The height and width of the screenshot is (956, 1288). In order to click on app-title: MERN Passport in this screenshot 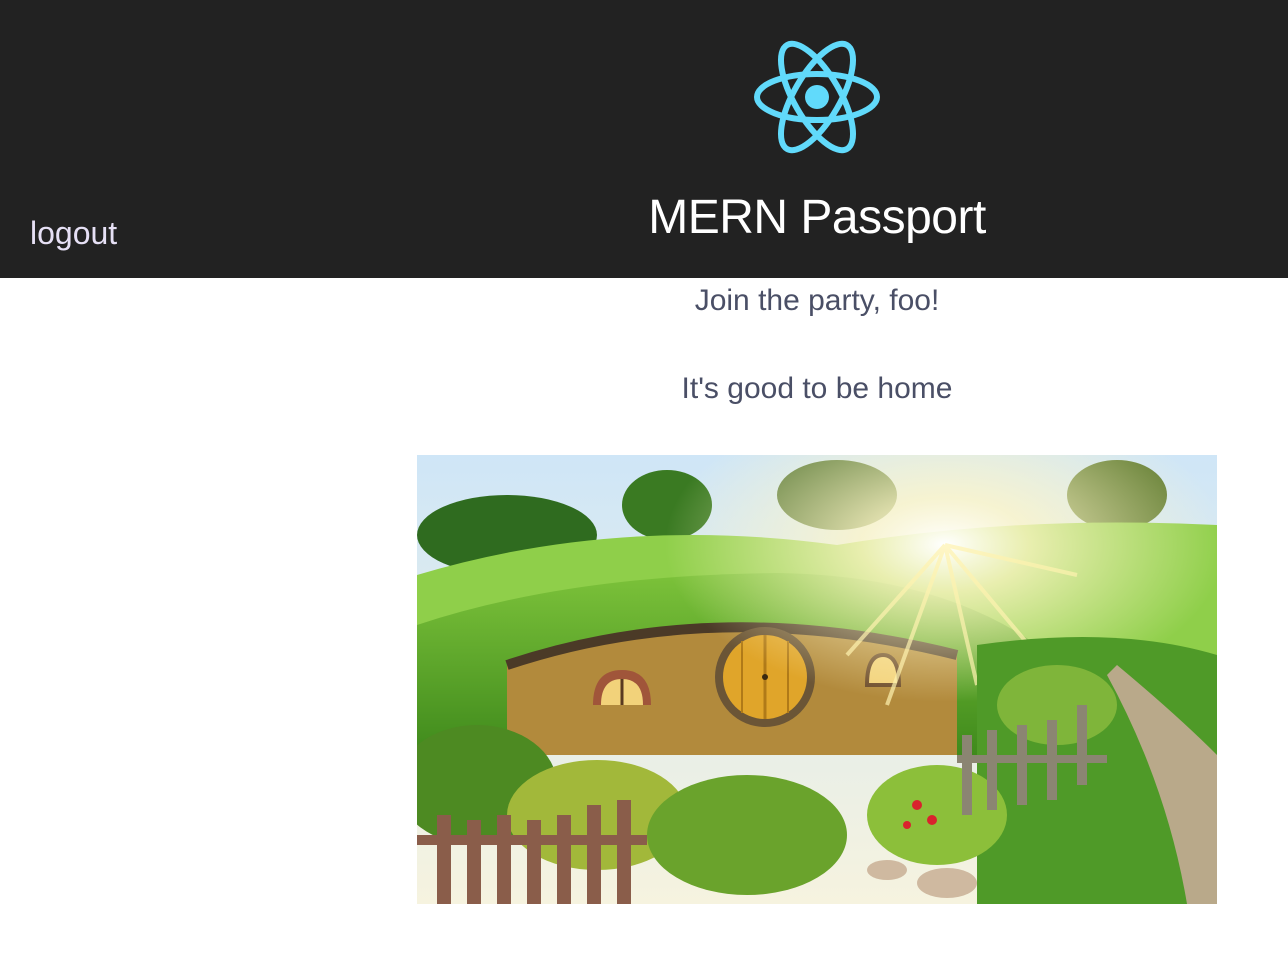, I will do `click(817, 217)`.